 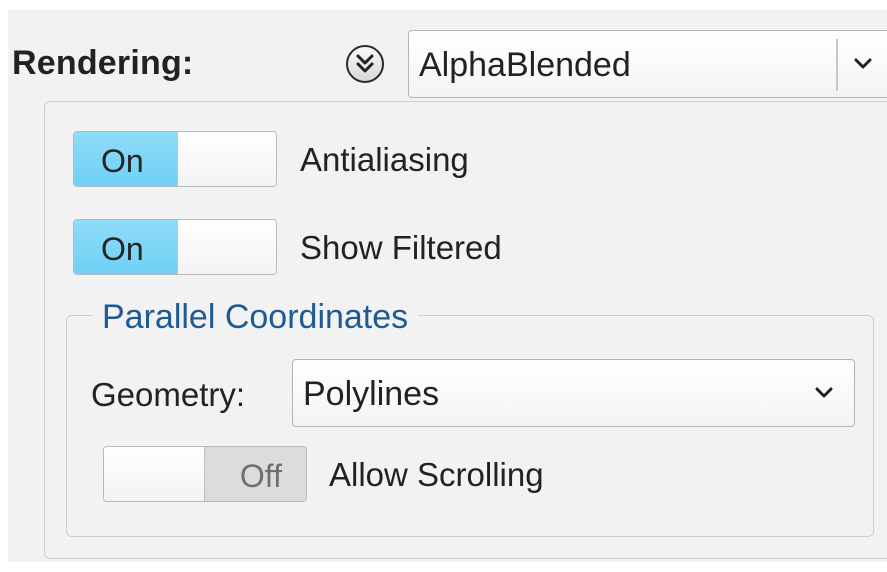 What do you see at coordinates (525, 65) in the screenshot?
I see `rendering-mode-value: AlphaBlended` at bounding box center [525, 65].